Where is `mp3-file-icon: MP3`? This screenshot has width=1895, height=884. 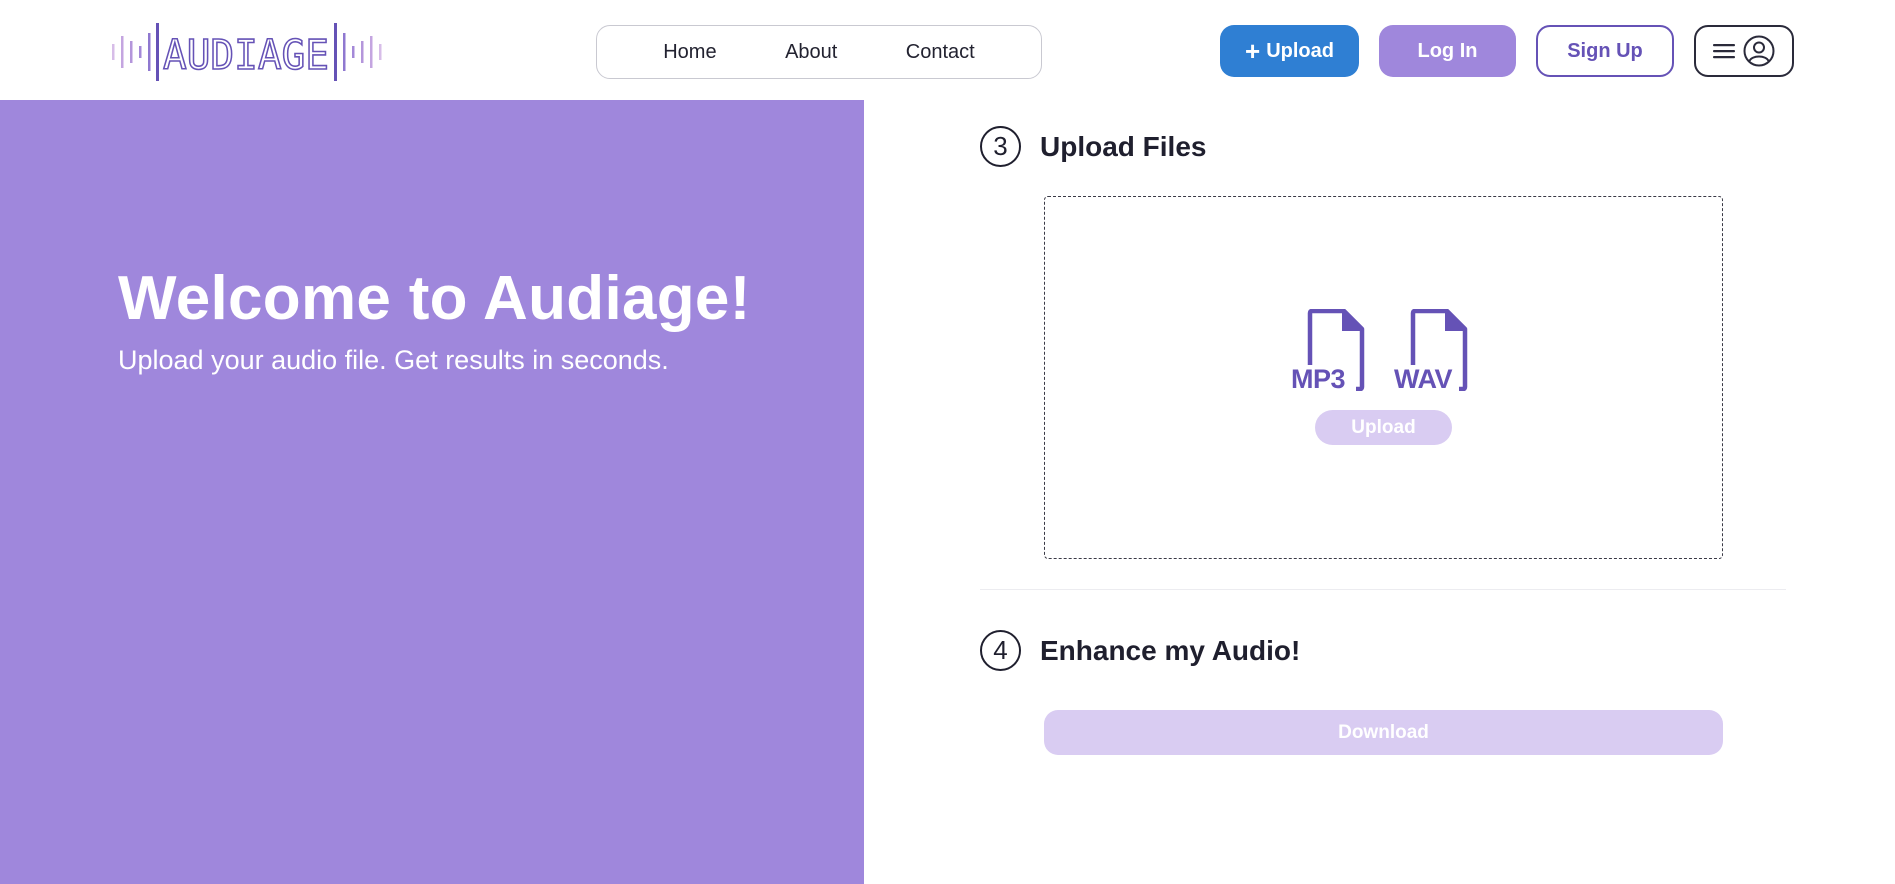
mp3-file-icon: MP3 is located at coordinates (1328, 351).